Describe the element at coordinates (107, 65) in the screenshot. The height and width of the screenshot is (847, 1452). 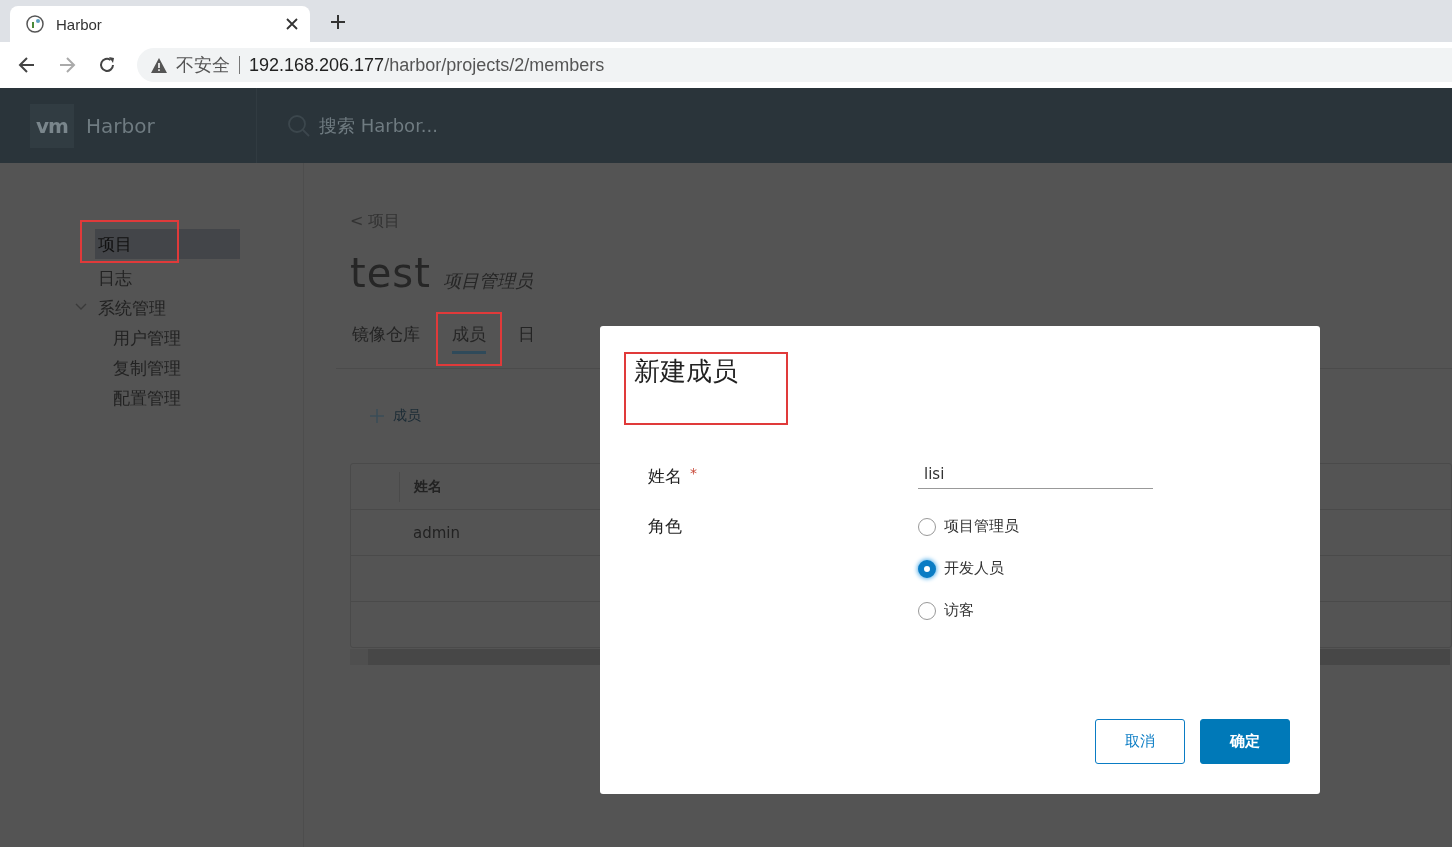
I see `reload-icon` at that location.